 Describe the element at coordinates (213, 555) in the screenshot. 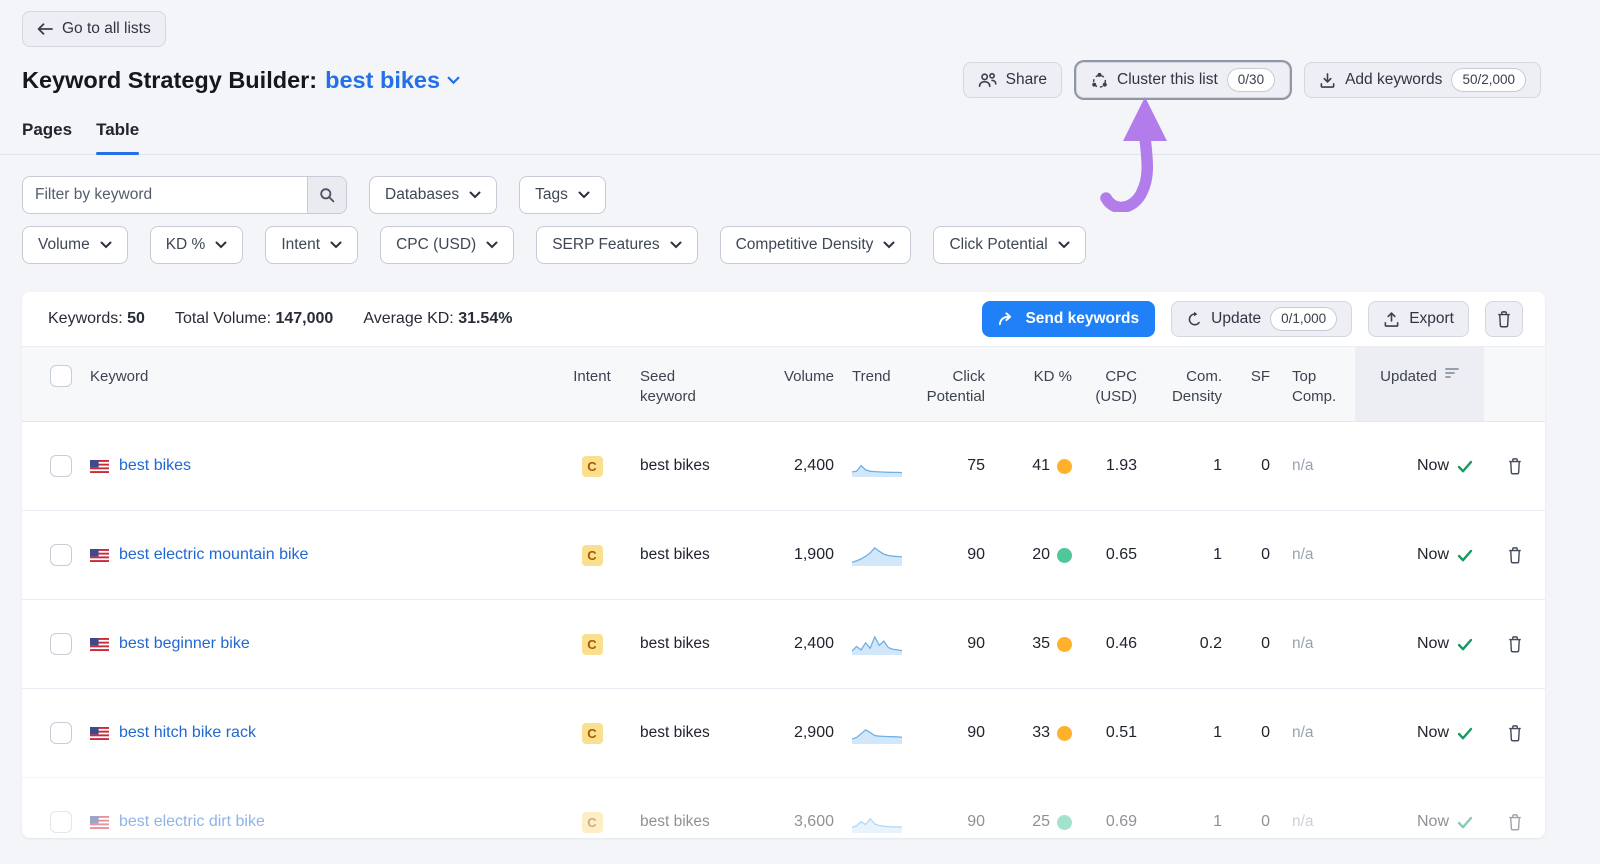

I see `keyword-link: best electric mountain bike` at that location.